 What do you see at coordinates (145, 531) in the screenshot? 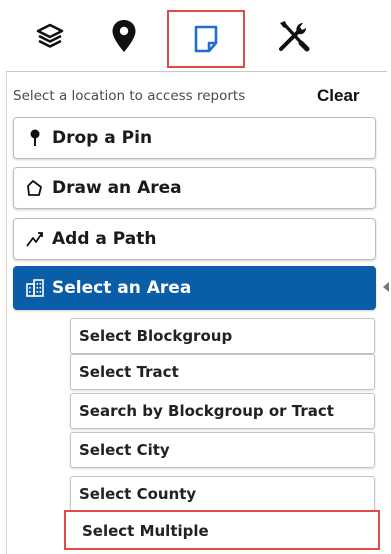
I see `select-multiple-label: Select Multiple` at bounding box center [145, 531].